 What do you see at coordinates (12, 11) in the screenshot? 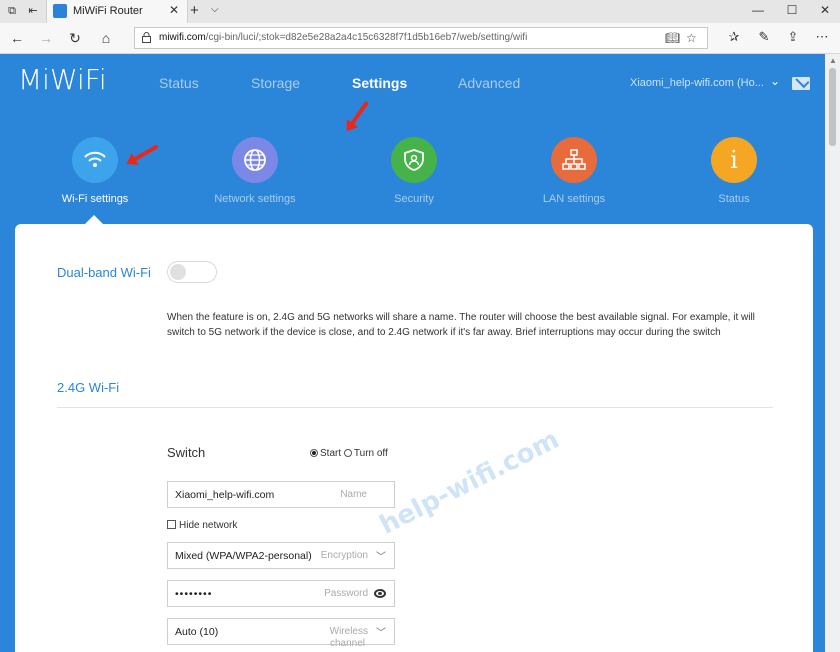
I see `tab-actions-icon: ⧉` at bounding box center [12, 11].